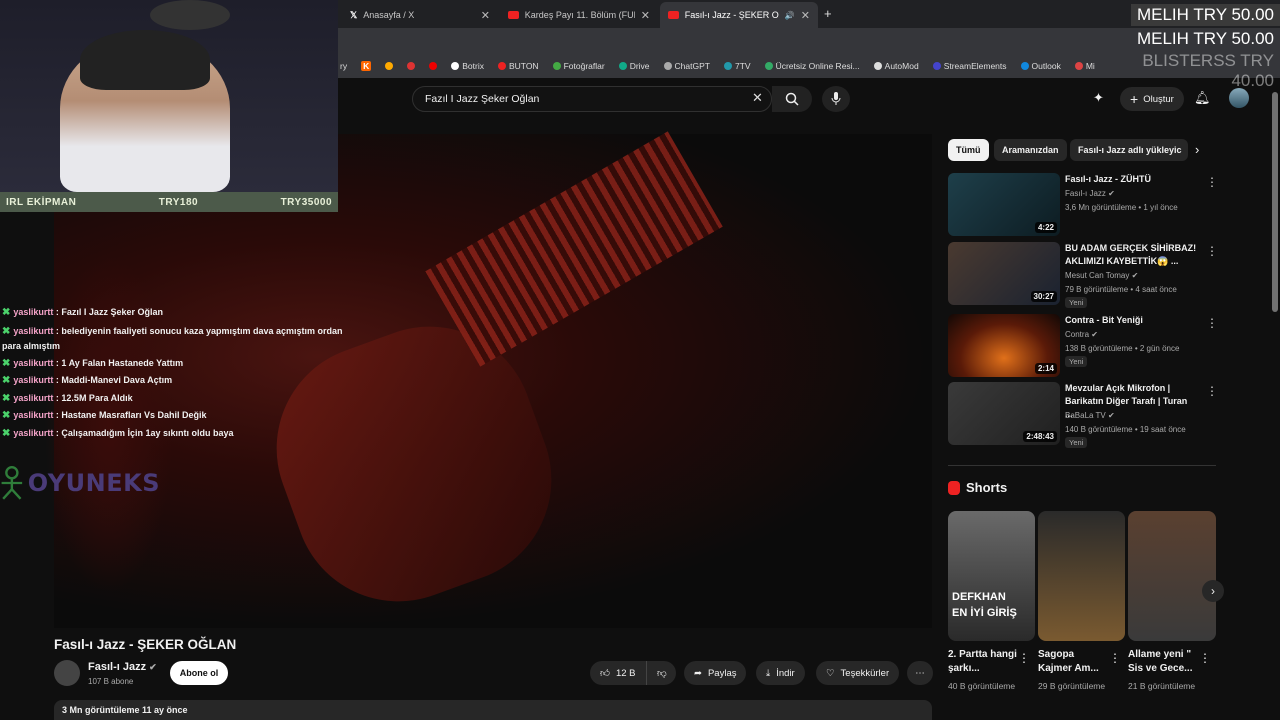 Image resolution: width=1280 pixels, height=720 pixels. I want to click on automod-icon, so click(877, 66).